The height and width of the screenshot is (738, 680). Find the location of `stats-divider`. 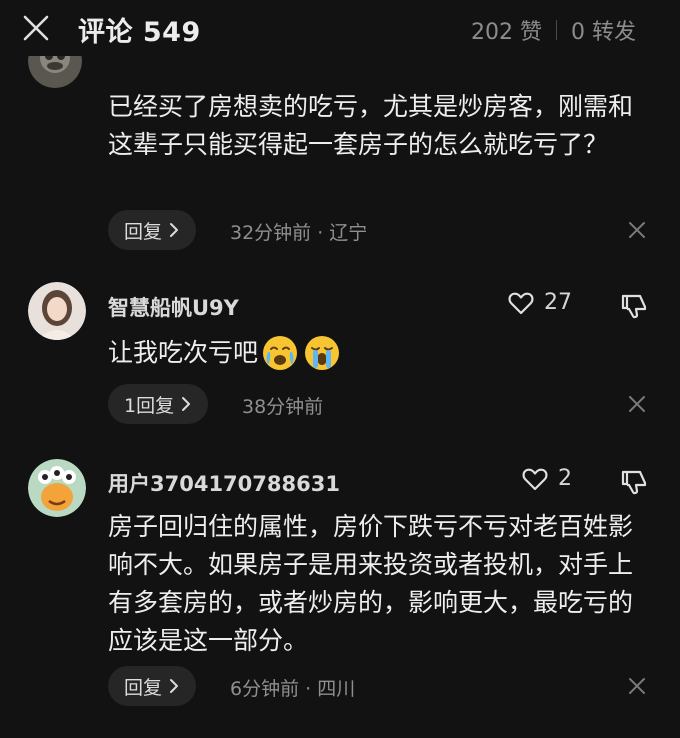

stats-divider is located at coordinates (556, 30).